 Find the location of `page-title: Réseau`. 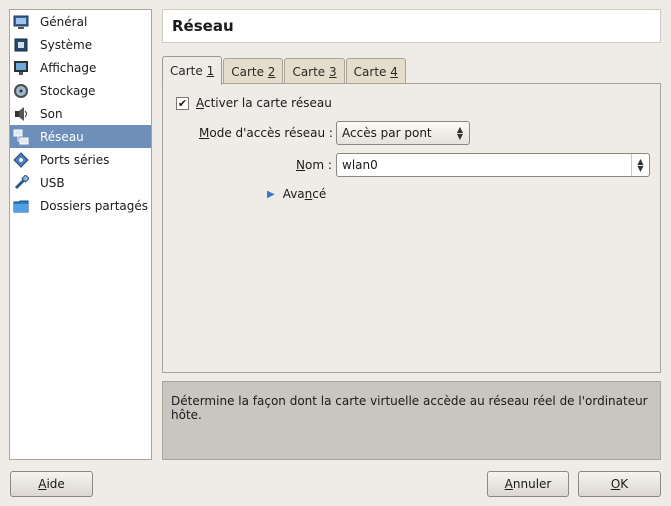

page-title: Réseau is located at coordinates (411, 26).